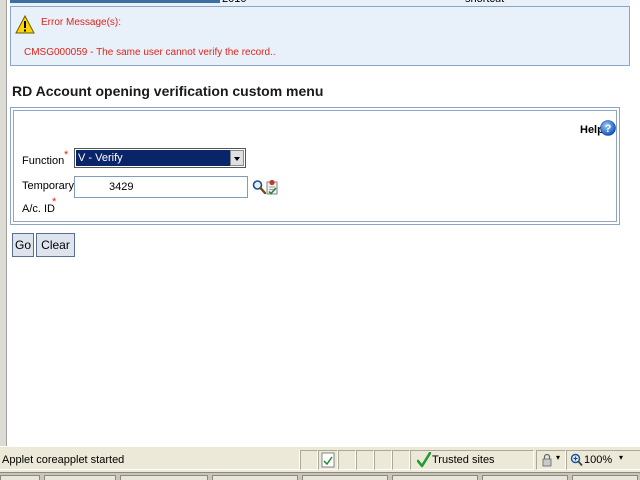 Image resolution: width=640 pixels, height=480 pixels. What do you see at coordinates (424, 460) in the screenshot?
I see `checkmark-icon` at bounding box center [424, 460].